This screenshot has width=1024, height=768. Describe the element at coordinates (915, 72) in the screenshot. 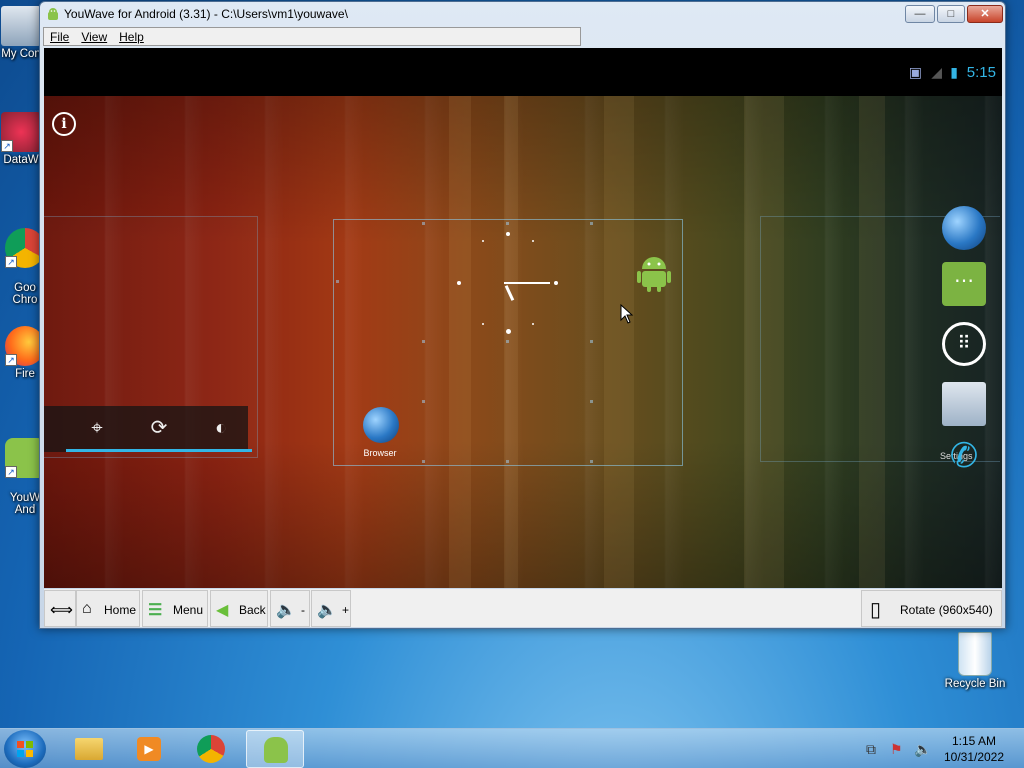

I see `network-icon: ▣` at that location.